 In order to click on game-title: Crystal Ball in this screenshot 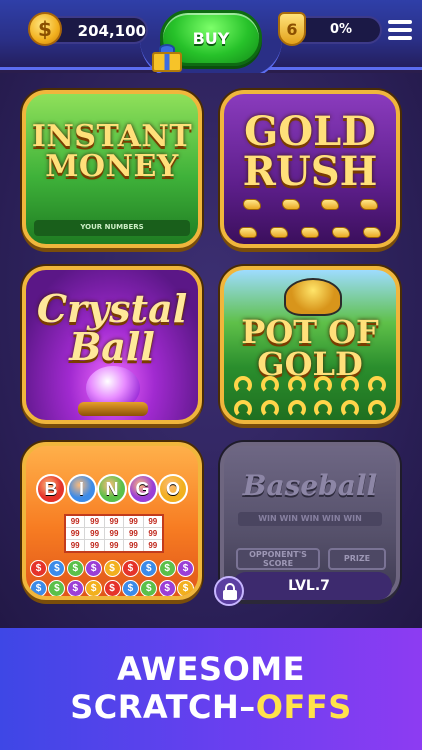, I will do `click(112, 327)`.